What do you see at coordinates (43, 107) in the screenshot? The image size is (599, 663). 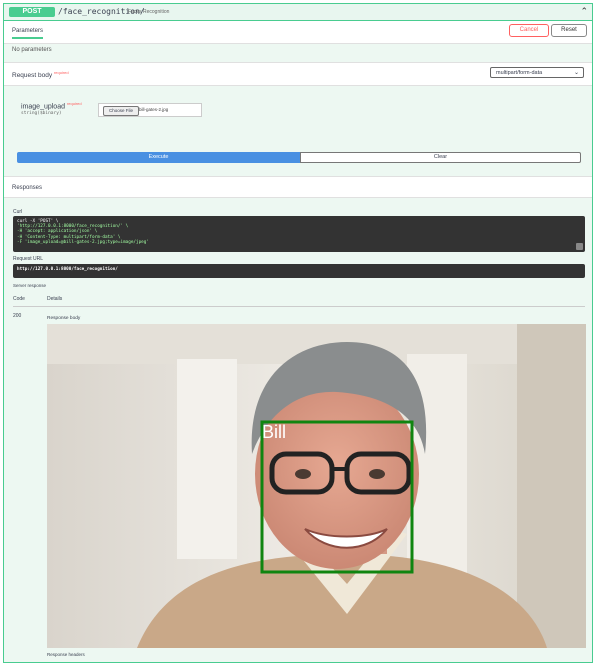 I see `field-name: image_upload` at bounding box center [43, 107].